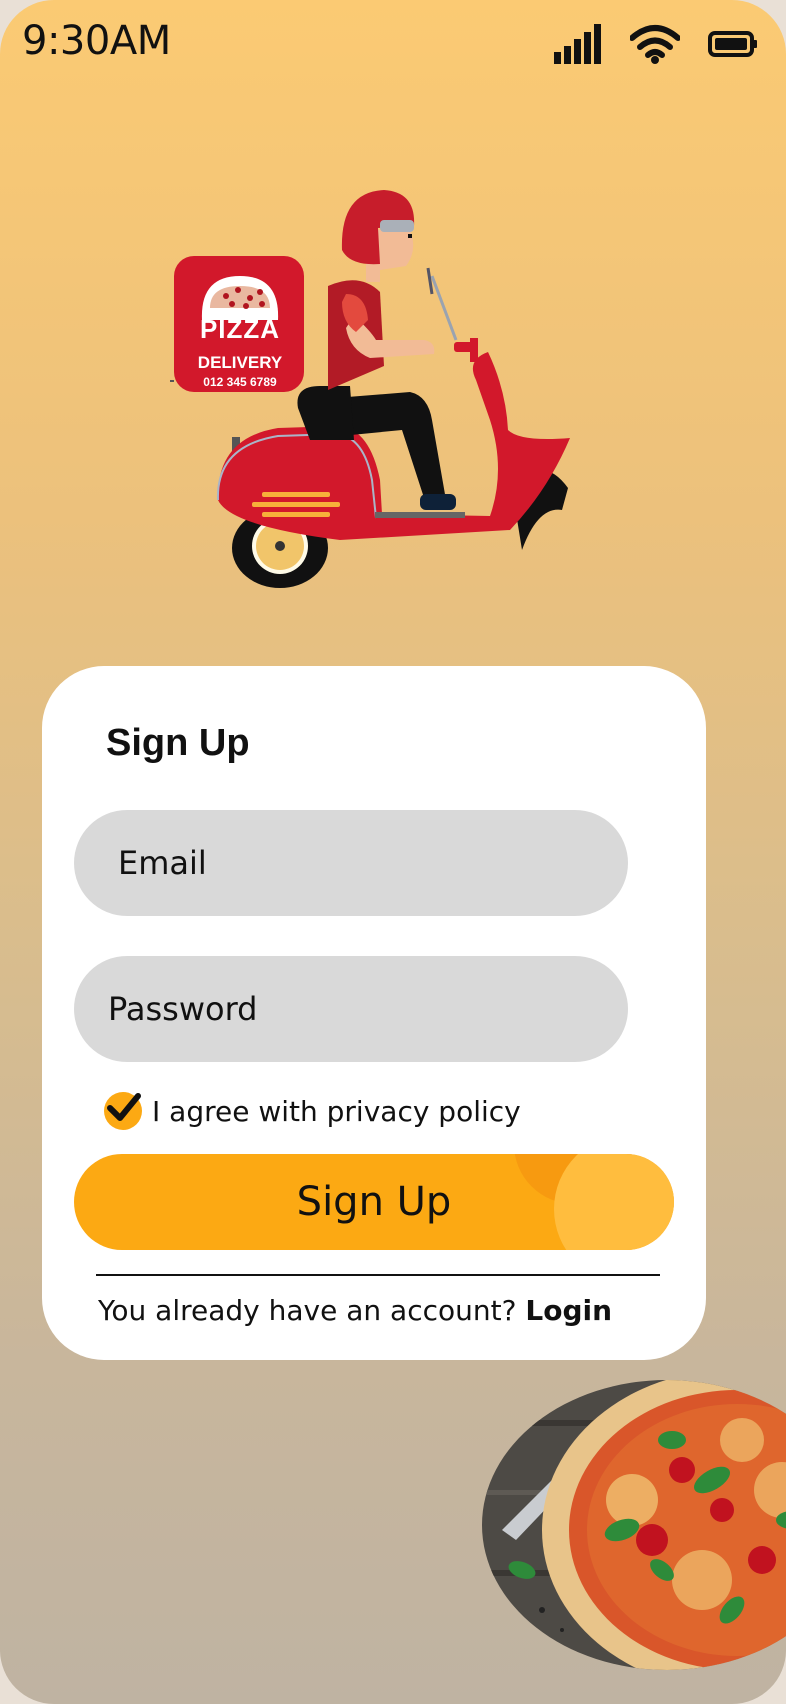 The width and height of the screenshot is (786, 1704). I want to click on email-field, so click(351, 863).